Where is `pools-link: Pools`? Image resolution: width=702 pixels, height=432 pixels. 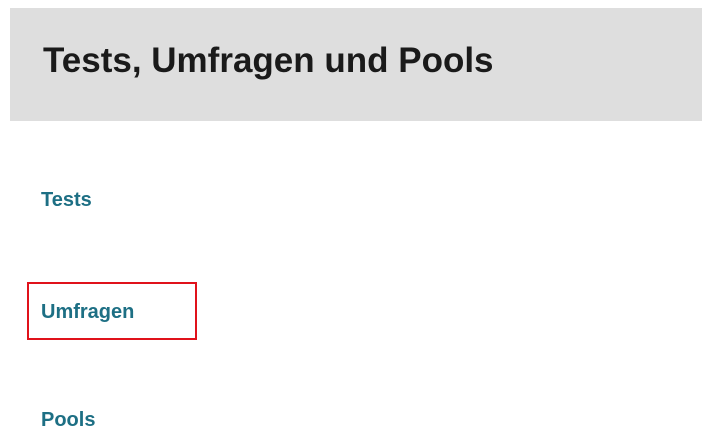
pools-link: Pools is located at coordinates (68, 420).